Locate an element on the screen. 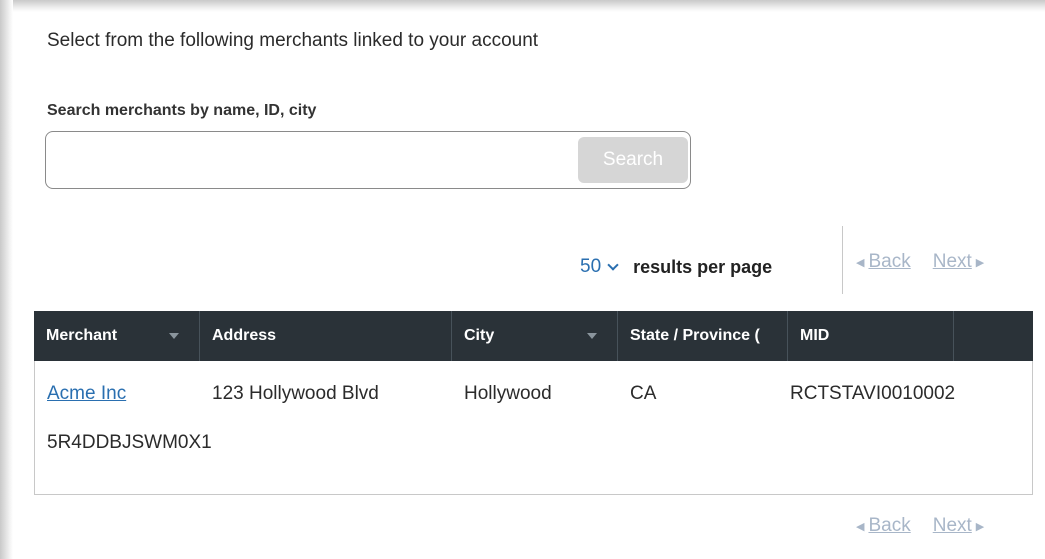  column-header-mid: MID is located at coordinates (871, 336).